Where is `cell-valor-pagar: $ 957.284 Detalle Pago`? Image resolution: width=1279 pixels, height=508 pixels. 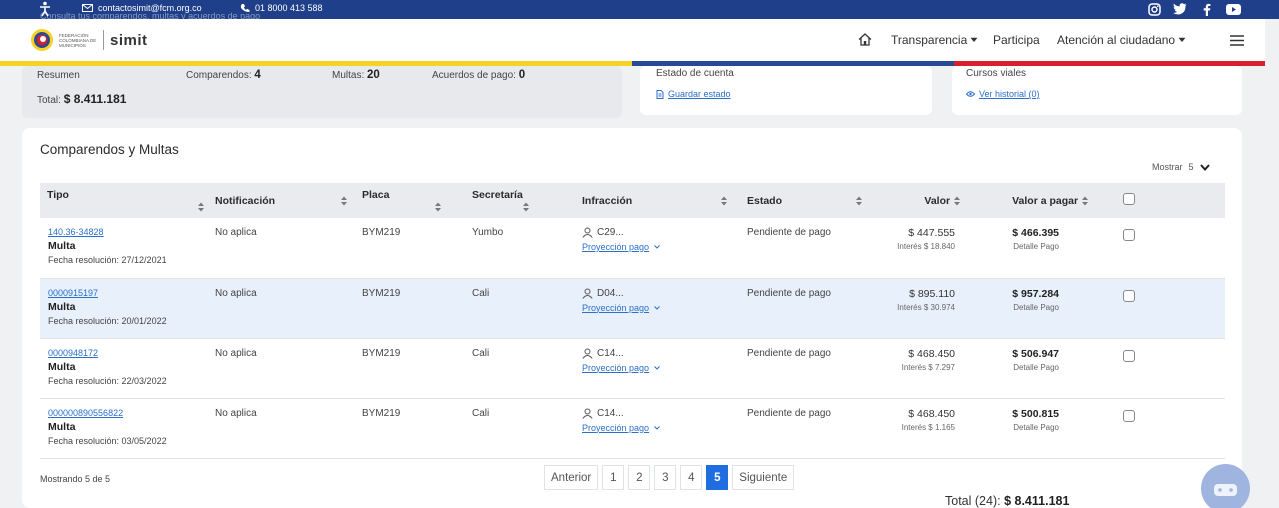
cell-valor-pagar: $ 957.284 Detalle Pago is located at coordinates (1032, 308).